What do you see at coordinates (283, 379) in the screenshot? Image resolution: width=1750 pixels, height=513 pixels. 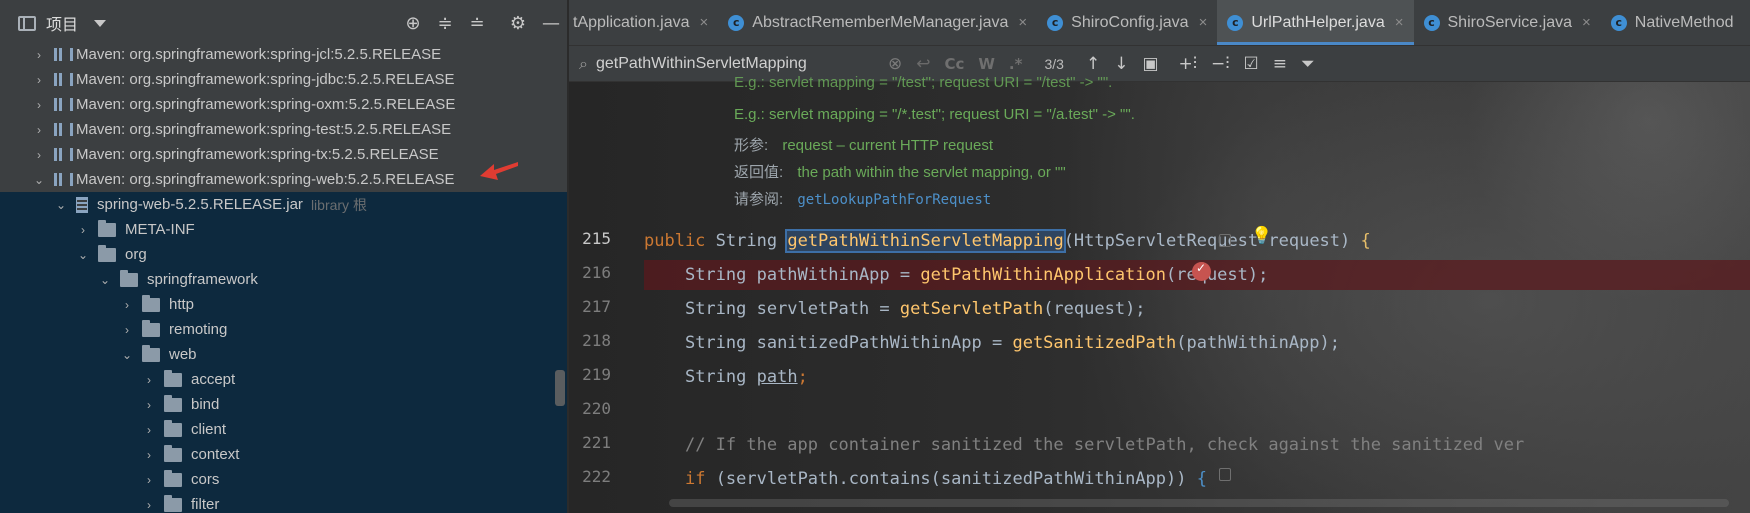 I see `tree-item-accept: › accept` at bounding box center [283, 379].